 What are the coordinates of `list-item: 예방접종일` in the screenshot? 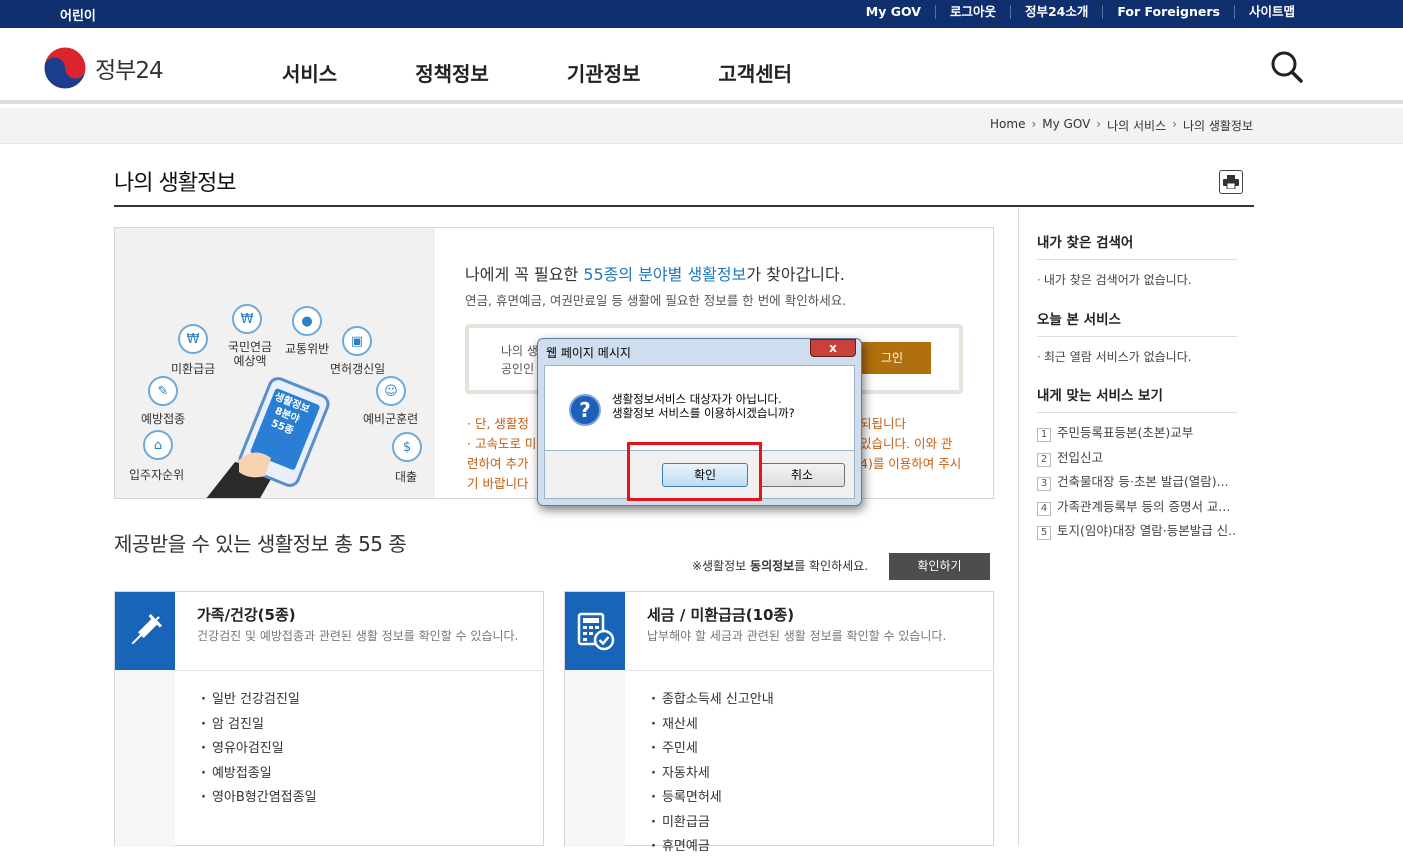 It's located at (259, 774).